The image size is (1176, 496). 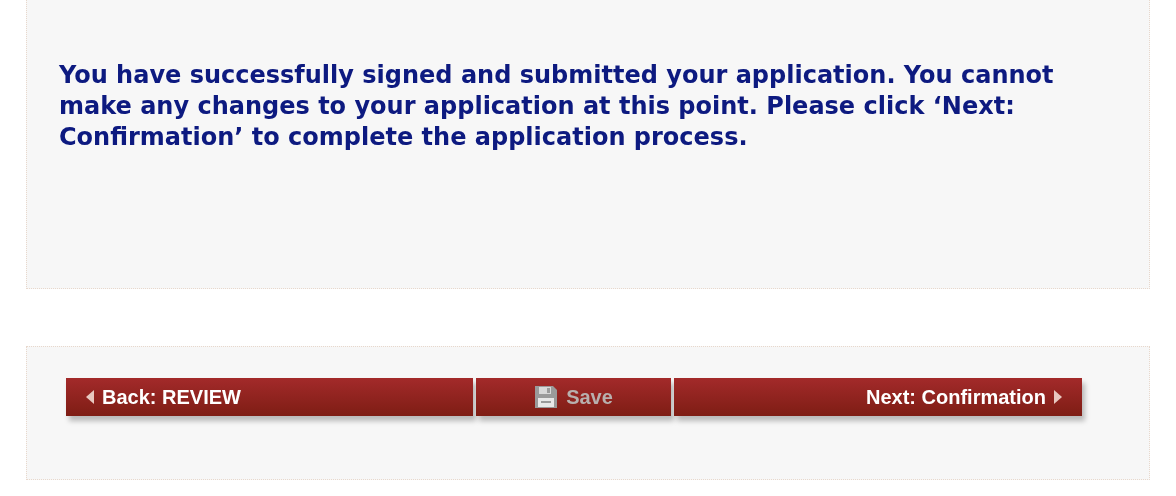 I want to click on back-button: Back: REVIEW, so click(x=269, y=397).